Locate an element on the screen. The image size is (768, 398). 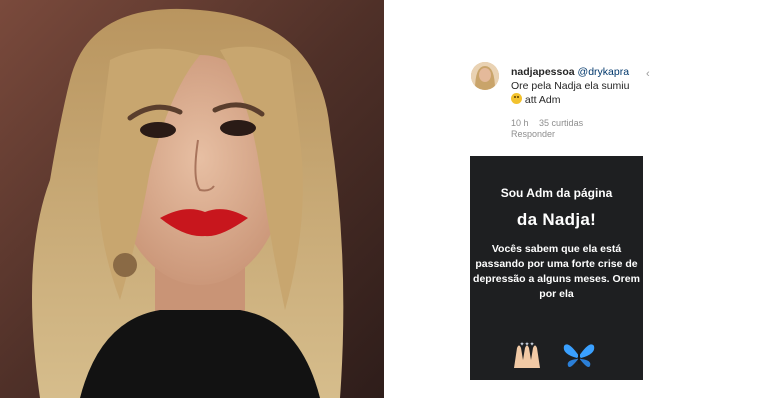
story-line-2: da Nadja! is located at coordinates (556, 219).